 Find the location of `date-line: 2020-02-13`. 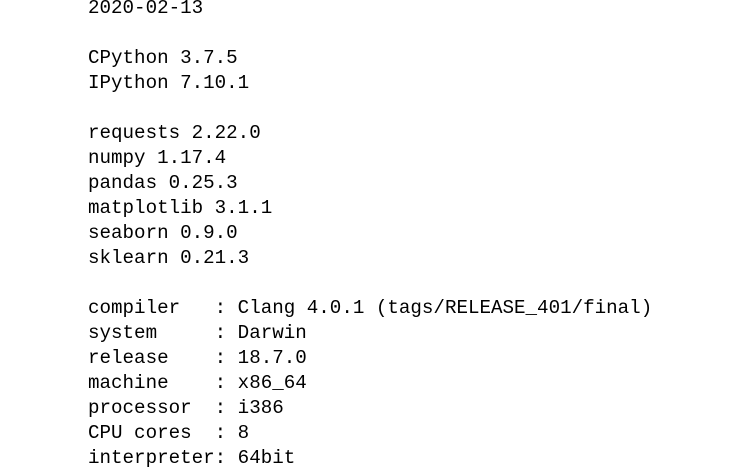

date-line: 2020-02-13 is located at coordinates (146, 9).